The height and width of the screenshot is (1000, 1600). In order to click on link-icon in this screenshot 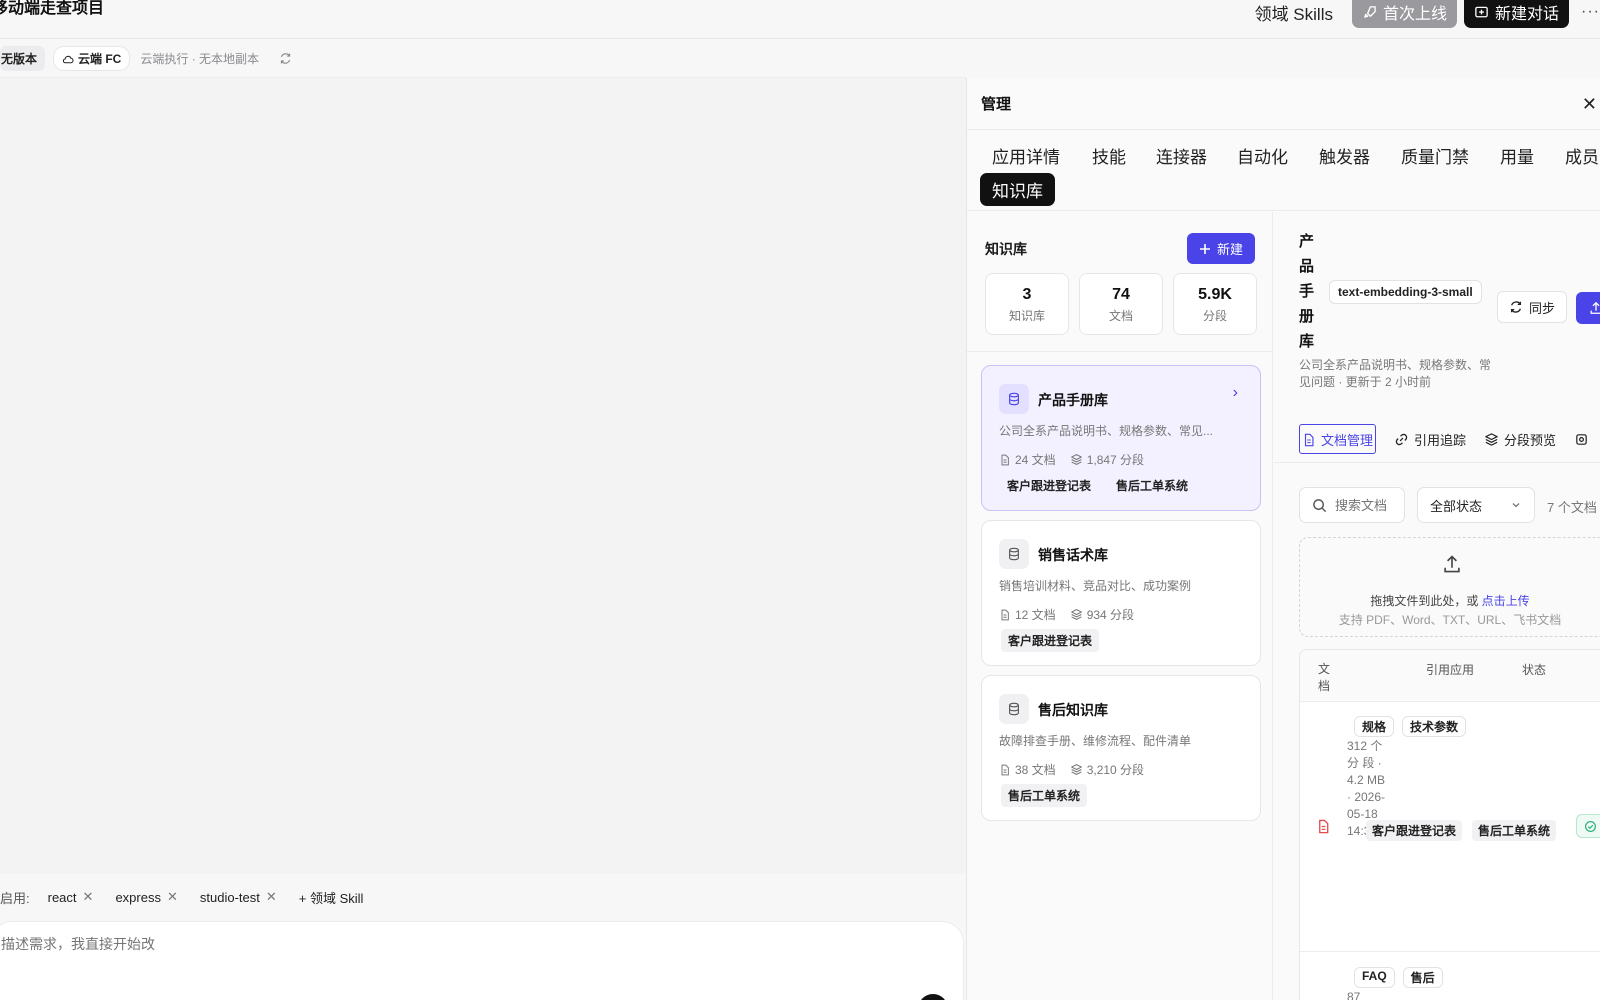, I will do `click(1401, 439)`.